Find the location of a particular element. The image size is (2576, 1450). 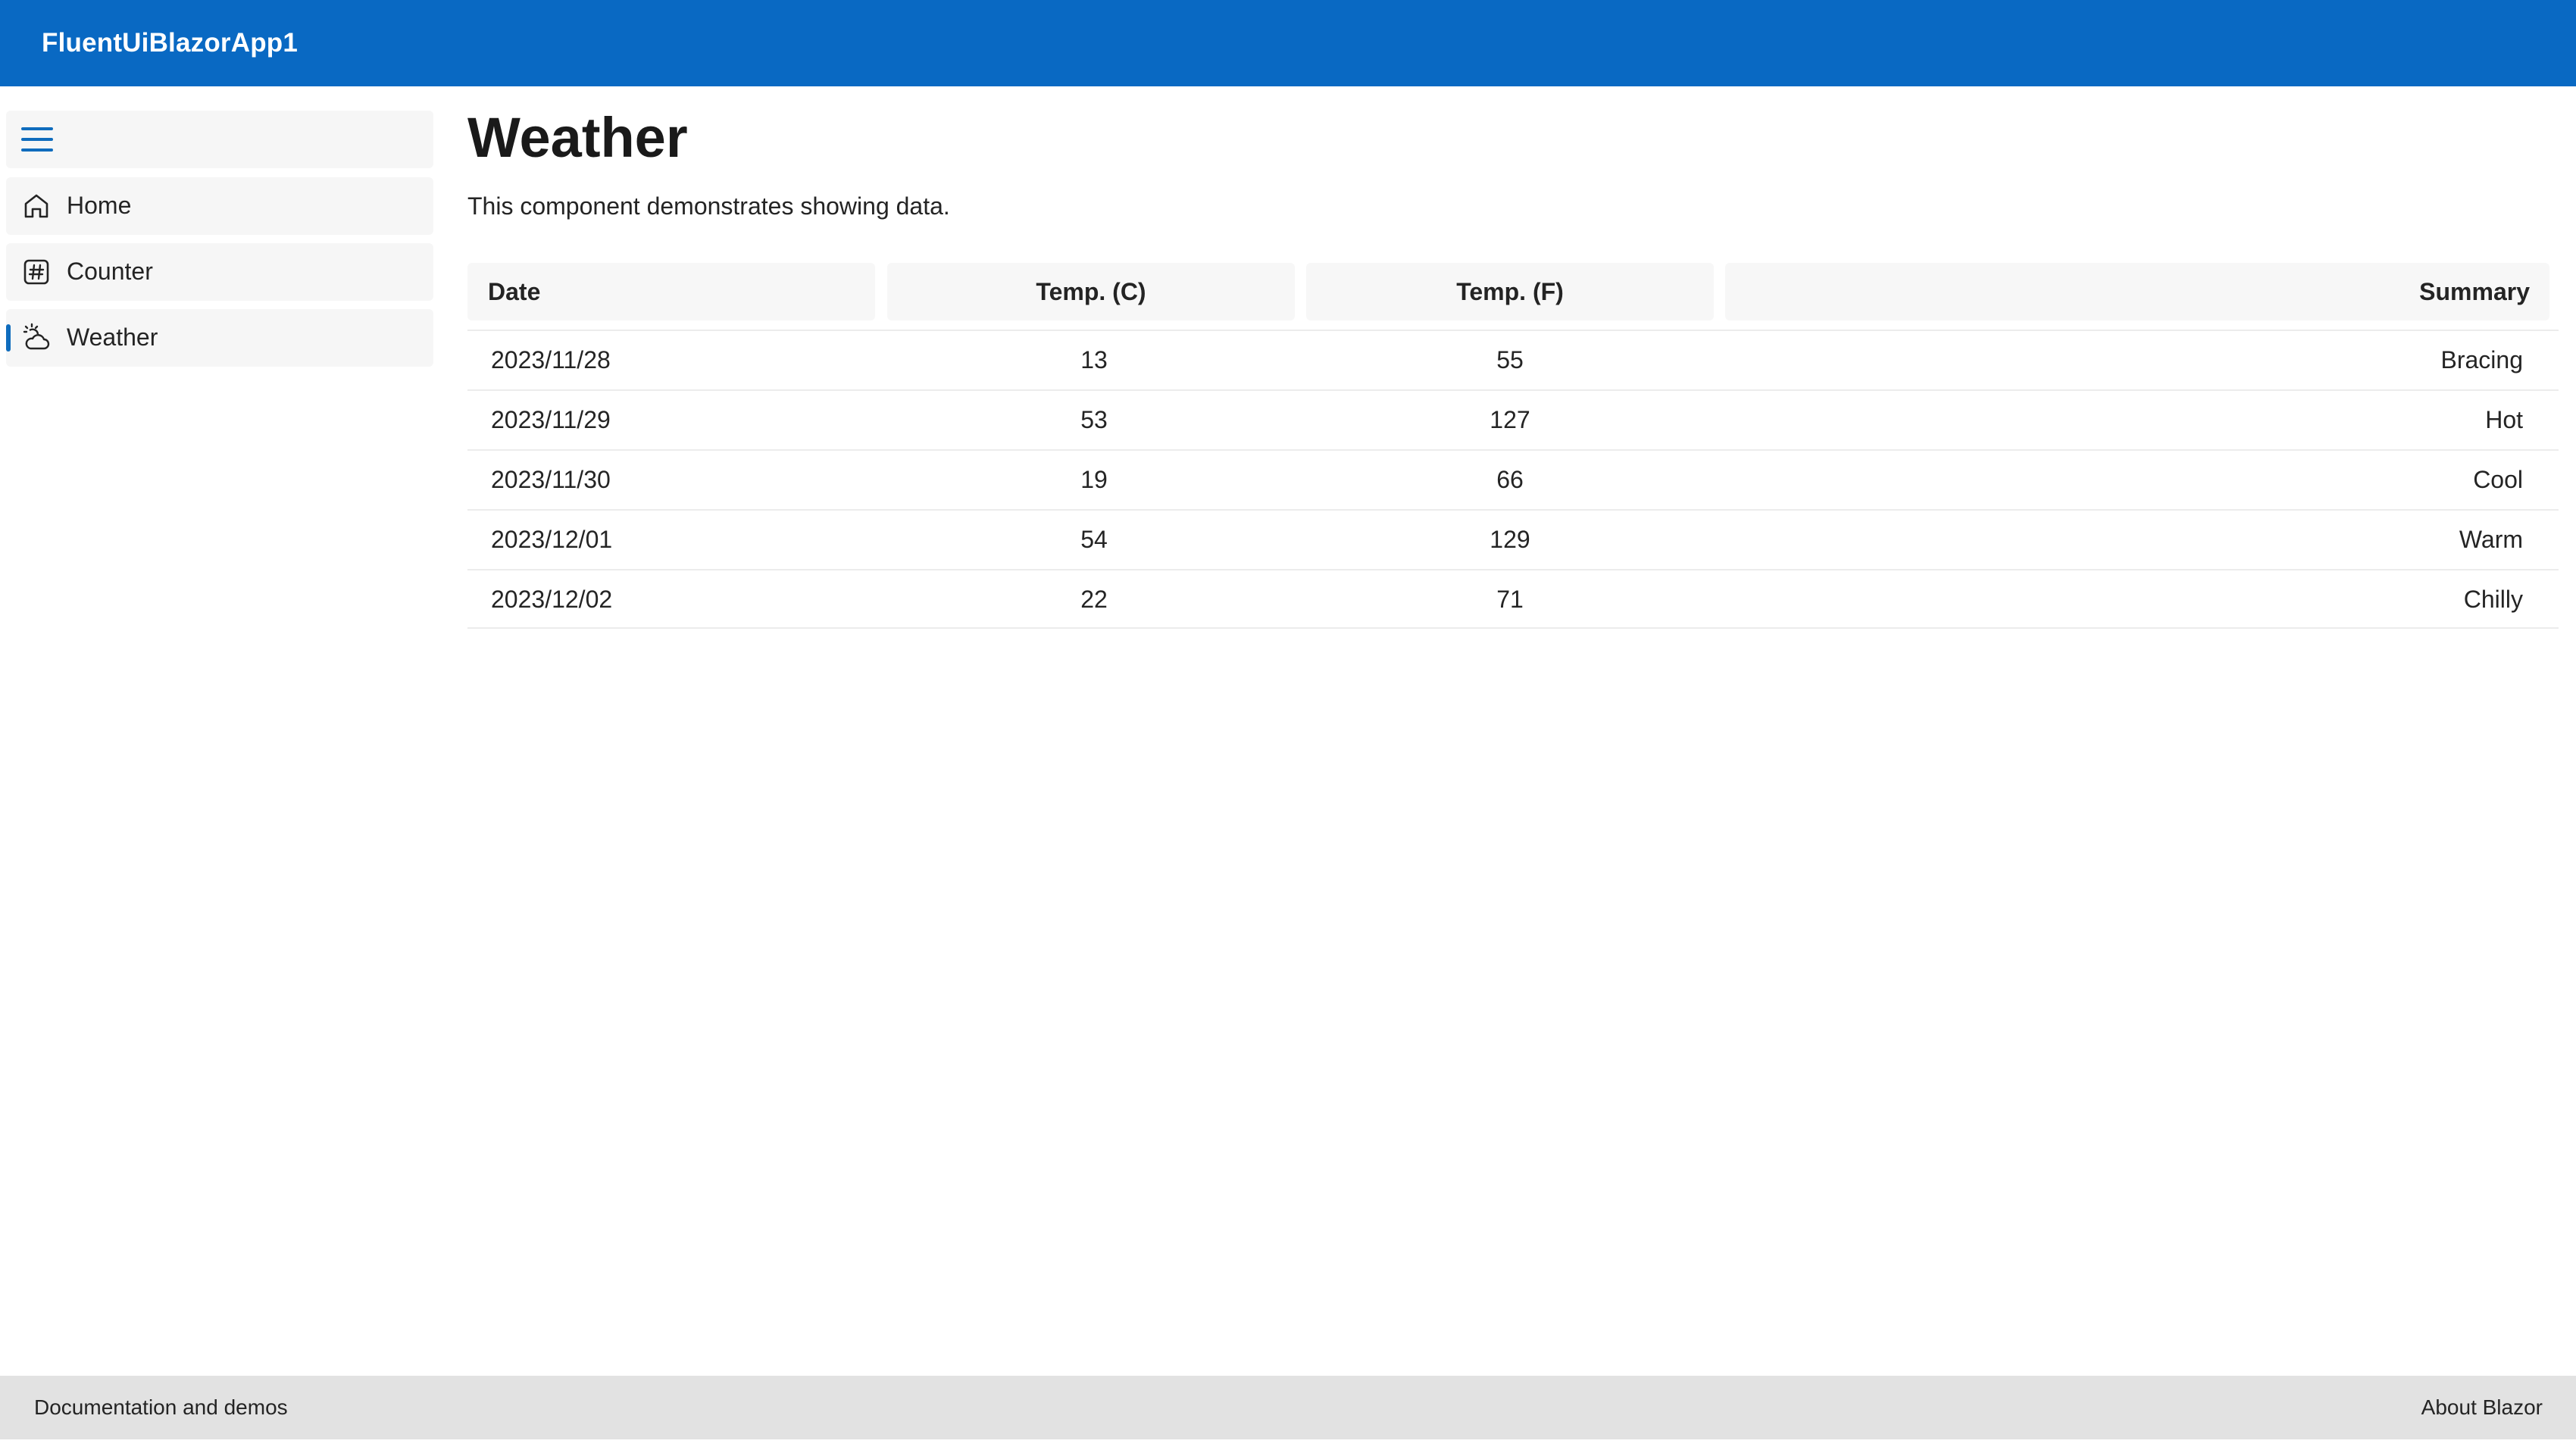

cell-summary: Warm is located at coordinates (2491, 539).